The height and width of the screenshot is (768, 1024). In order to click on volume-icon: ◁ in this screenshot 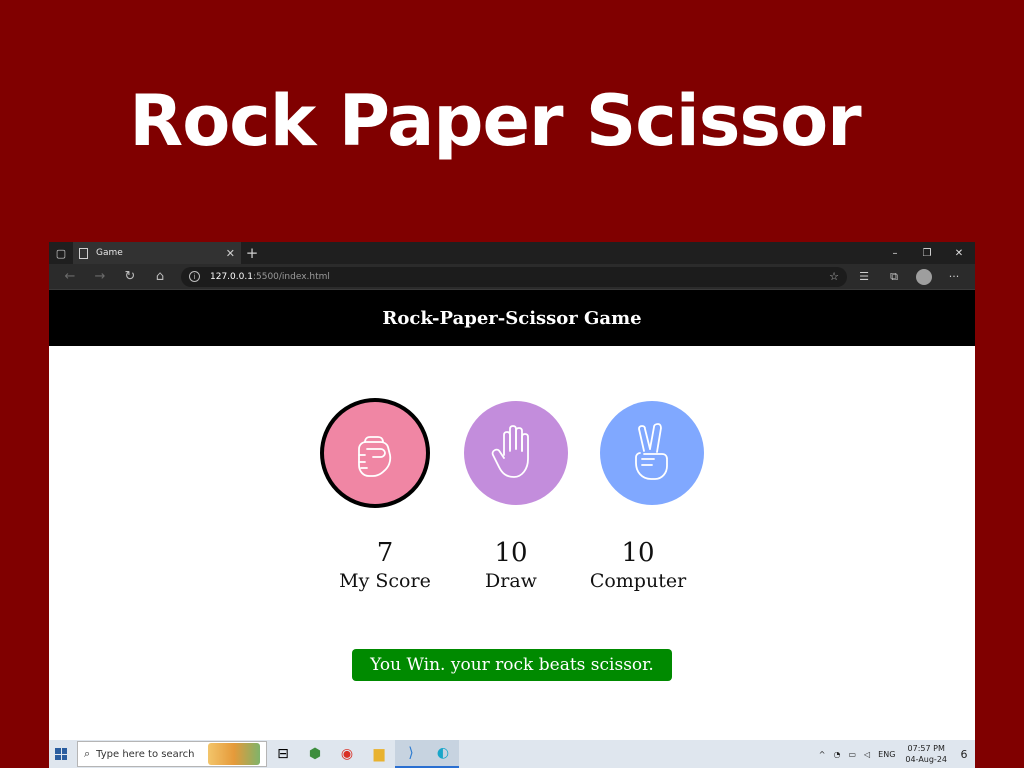, I will do `click(867, 754)`.